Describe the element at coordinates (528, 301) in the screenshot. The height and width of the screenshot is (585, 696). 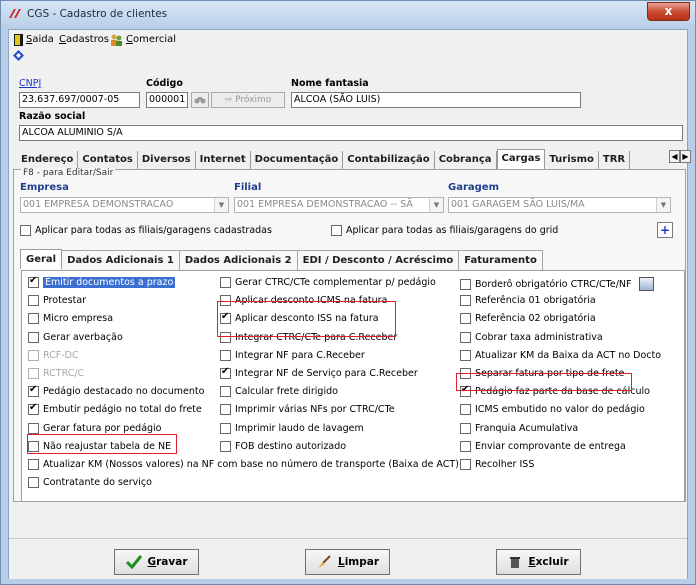
I see `col3-checkbox-1: Referência 01 obrigatória` at that location.